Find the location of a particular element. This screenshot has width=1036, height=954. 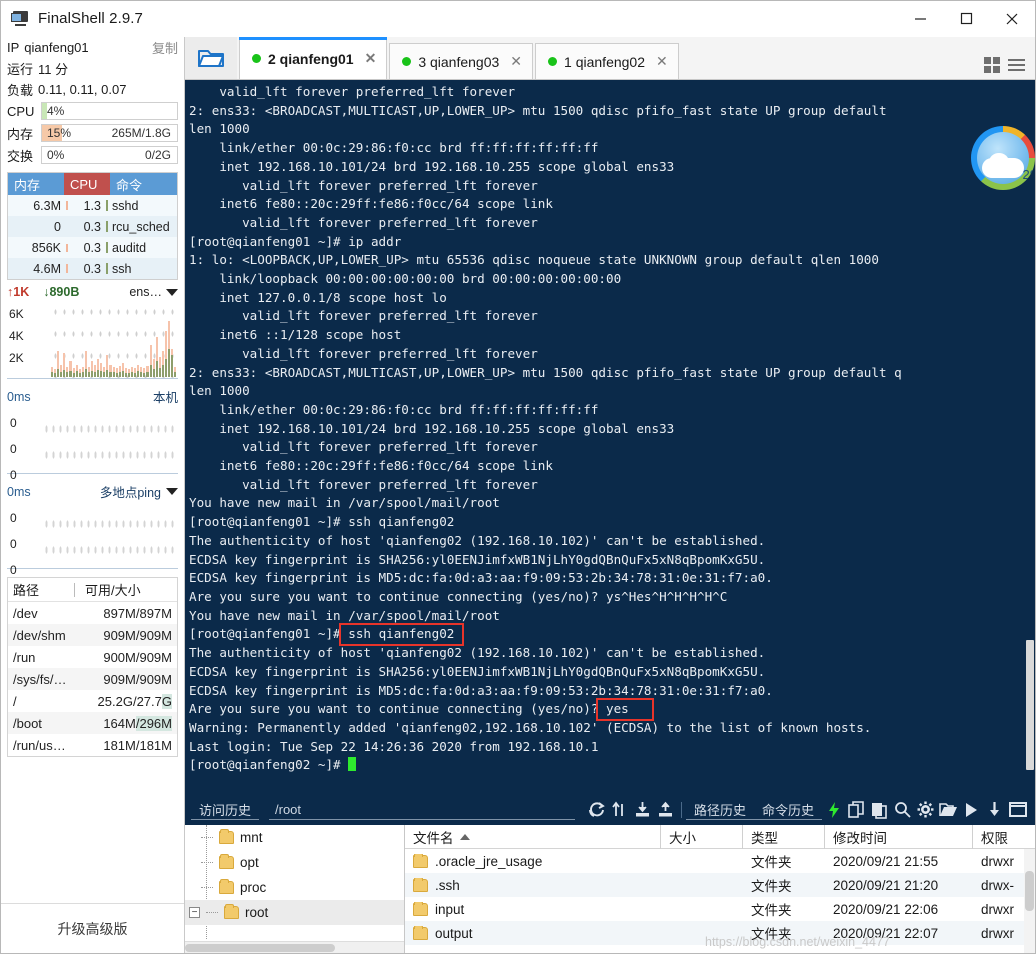

upload-icon is located at coordinates (665, 810).